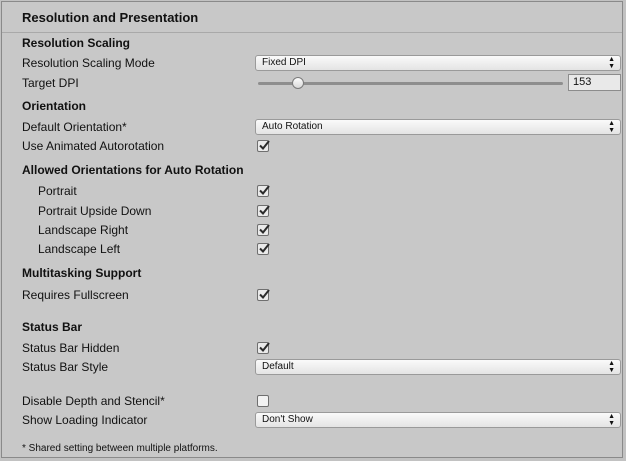 The image size is (626, 461). Describe the element at coordinates (57, 191) in the screenshot. I see `portrait-label: Portrait` at that location.